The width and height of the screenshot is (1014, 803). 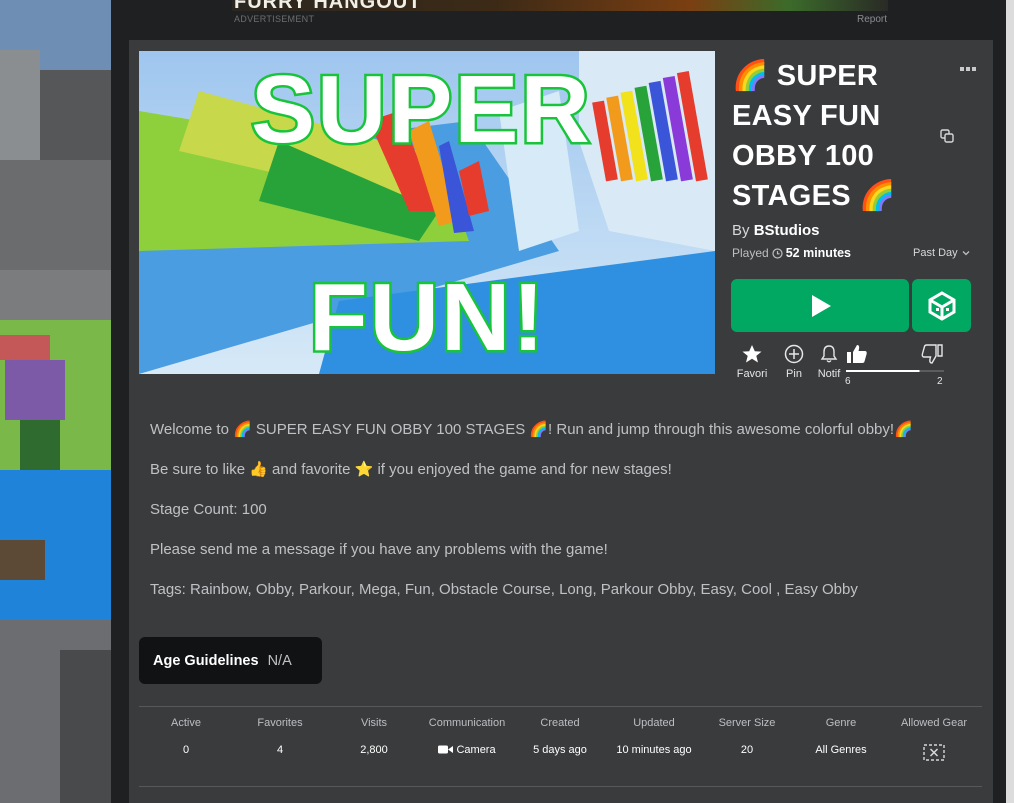 What do you see at coordinates (654, 723) in the screenshot?
I see `stat-header: Updated` at bounding box center [654, 723].